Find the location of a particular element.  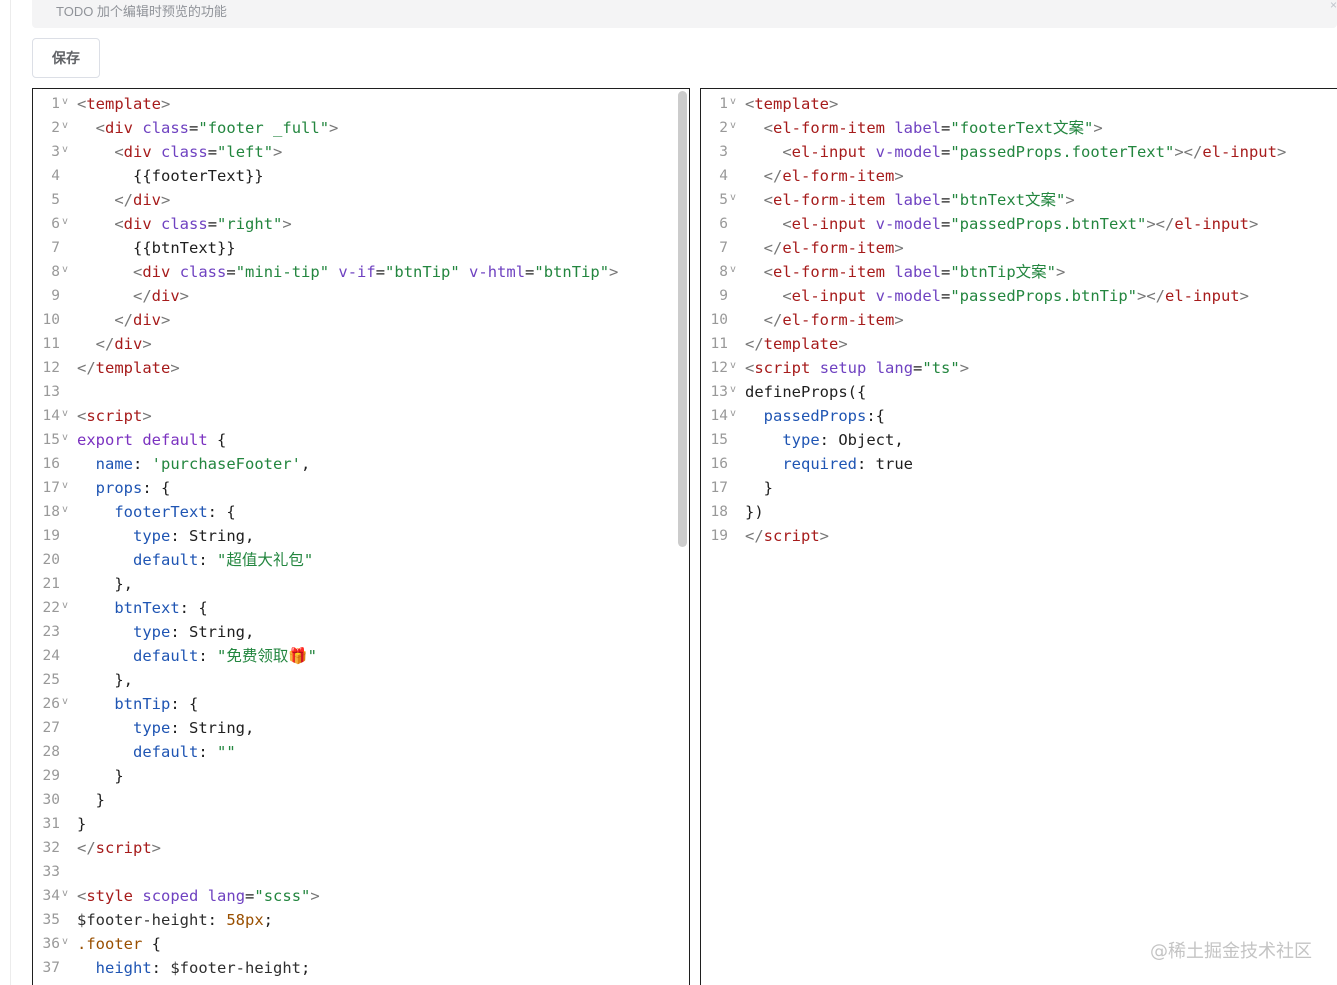

code-token: "passedProps.btnText" is located at coordinates (1048, 224).